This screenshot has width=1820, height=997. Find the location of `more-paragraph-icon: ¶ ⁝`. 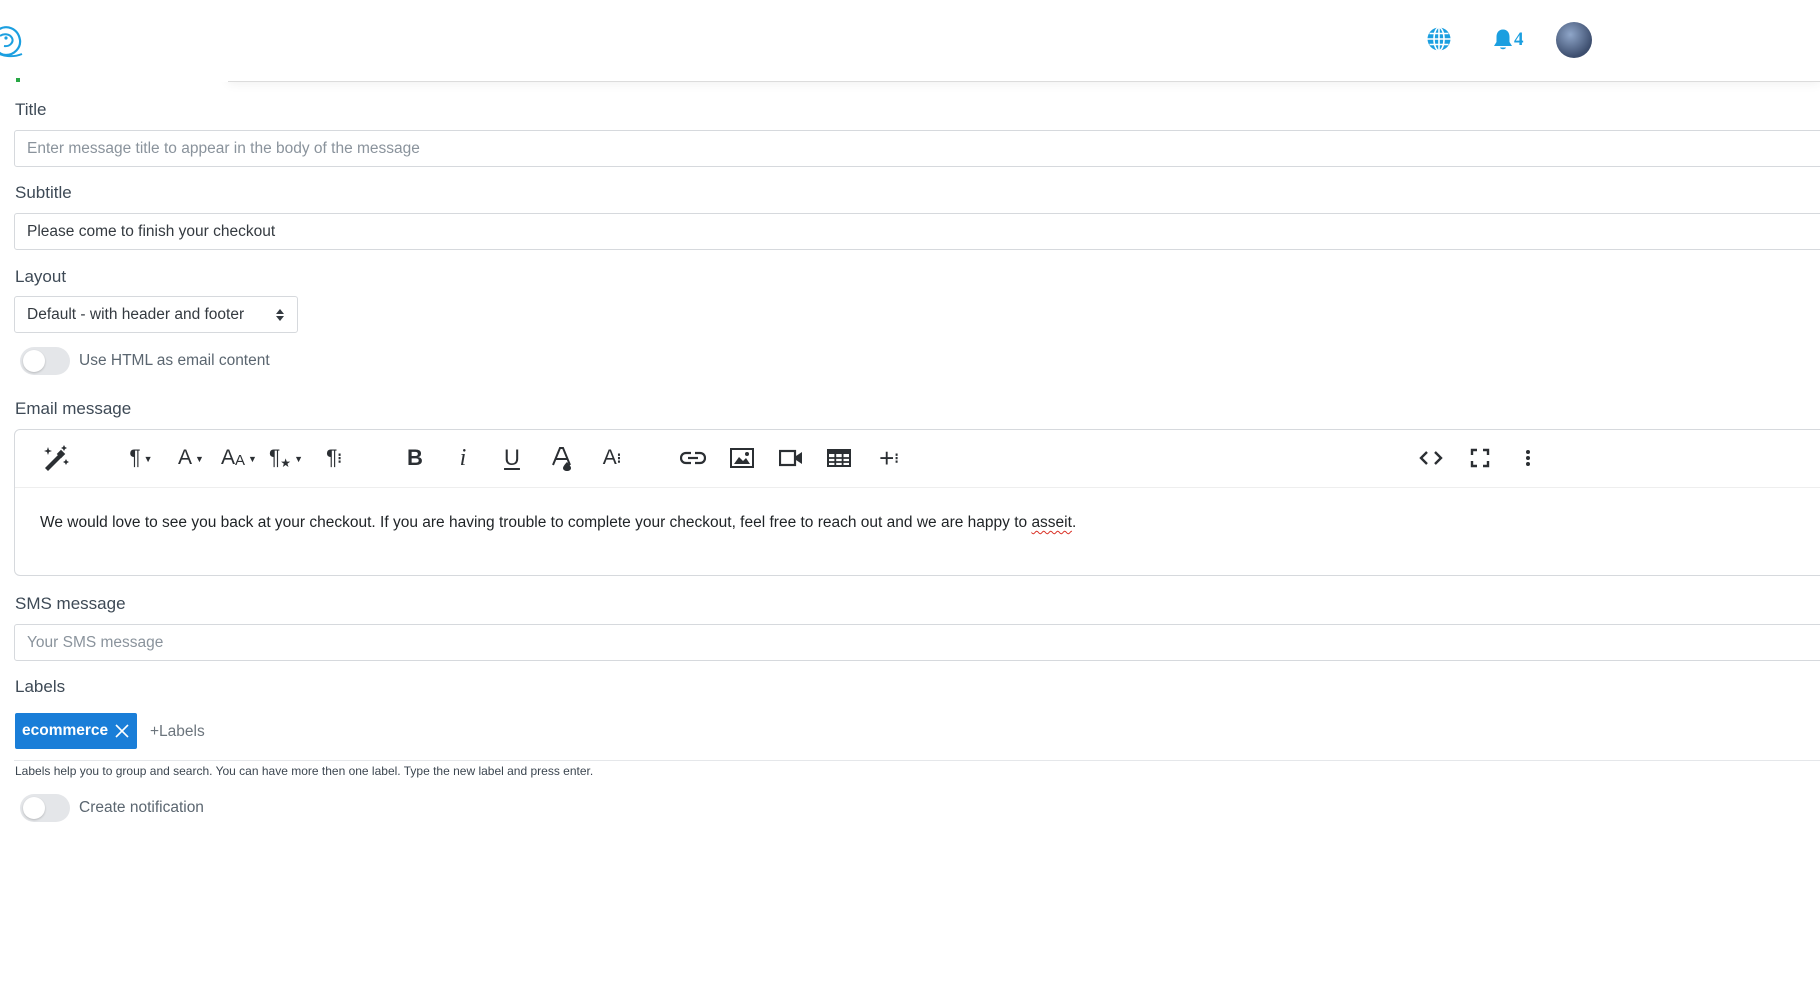

more-paragraph-icon: ¶ ⁝ is located at coordinates (334, 458).